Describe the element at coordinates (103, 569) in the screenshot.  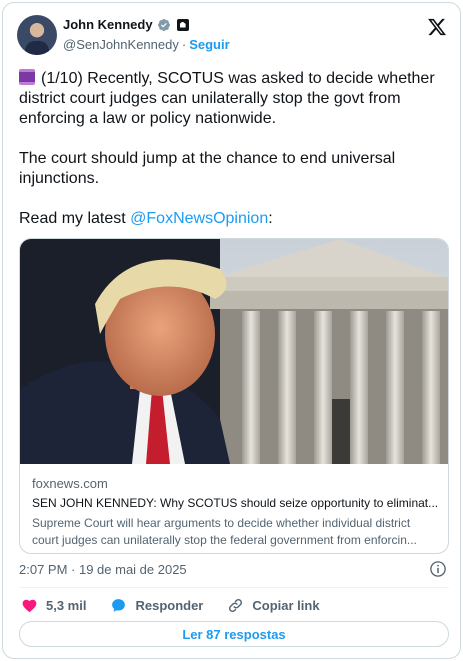
I see `timestamp: 2:07 PM · 19 de mai de 2025` at that location.